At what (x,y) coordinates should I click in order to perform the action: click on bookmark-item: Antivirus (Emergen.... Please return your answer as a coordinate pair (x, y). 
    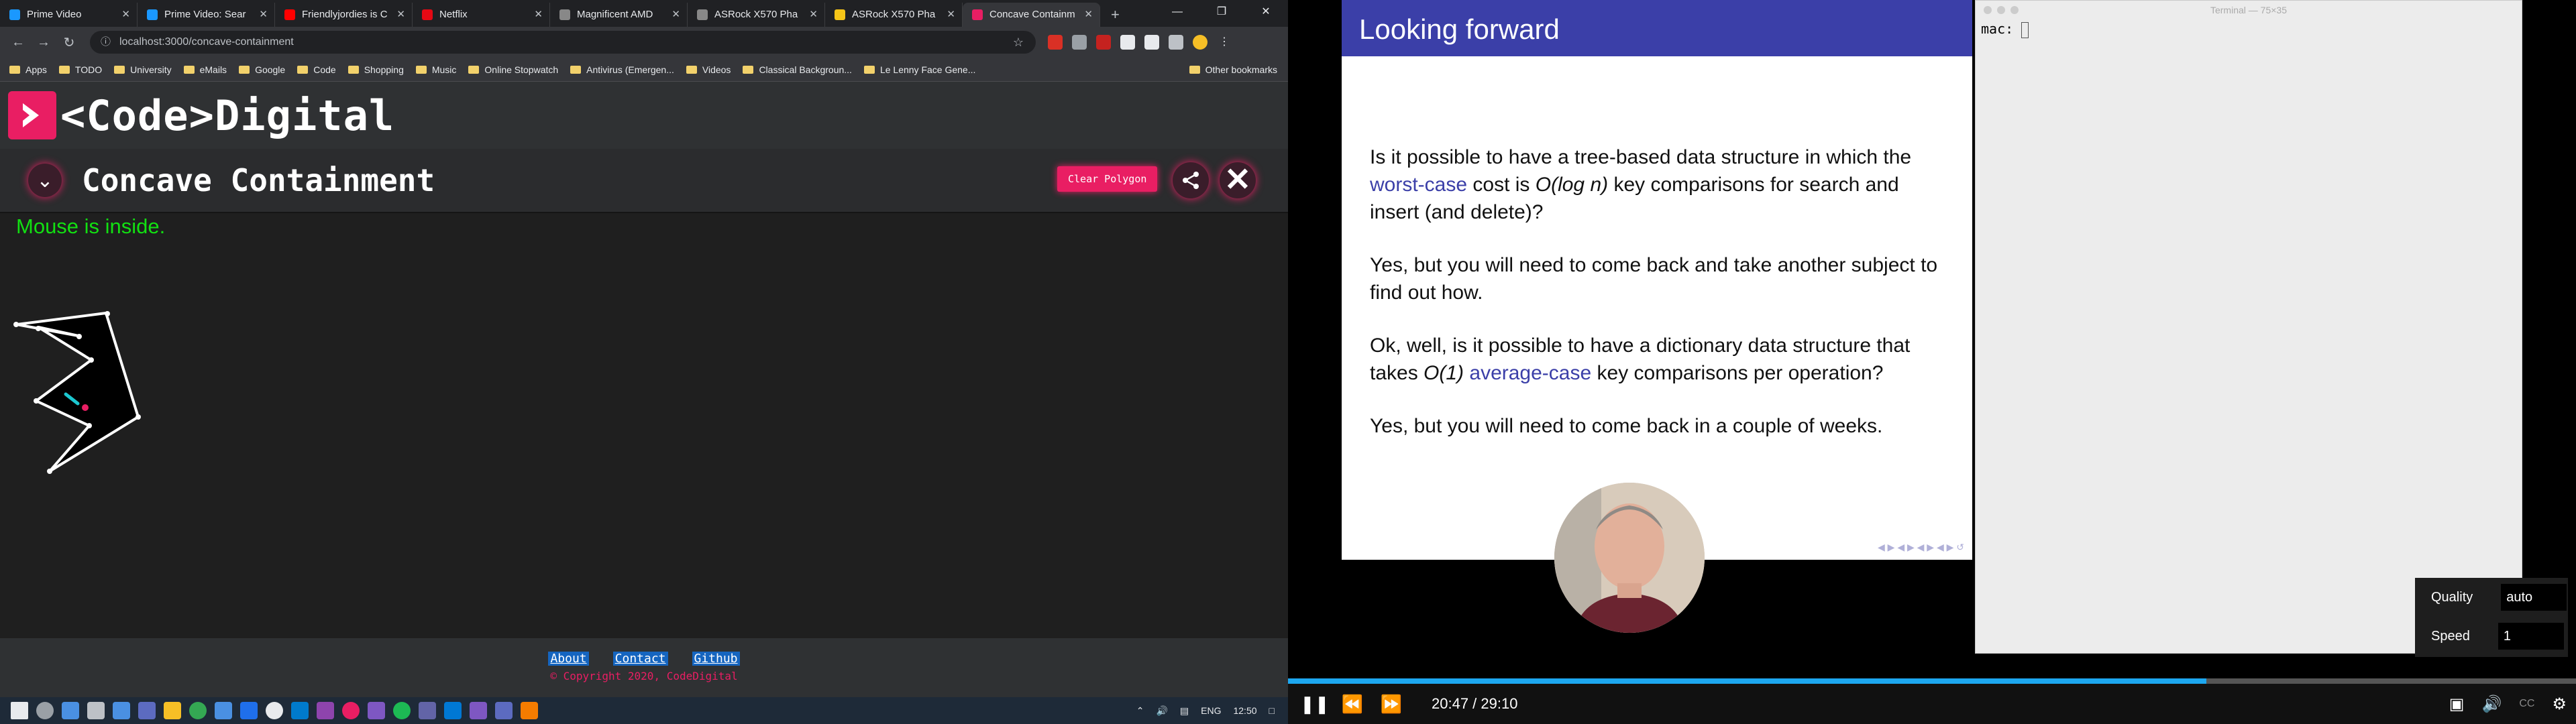
    Looking at the image, I should click on (622, 69).